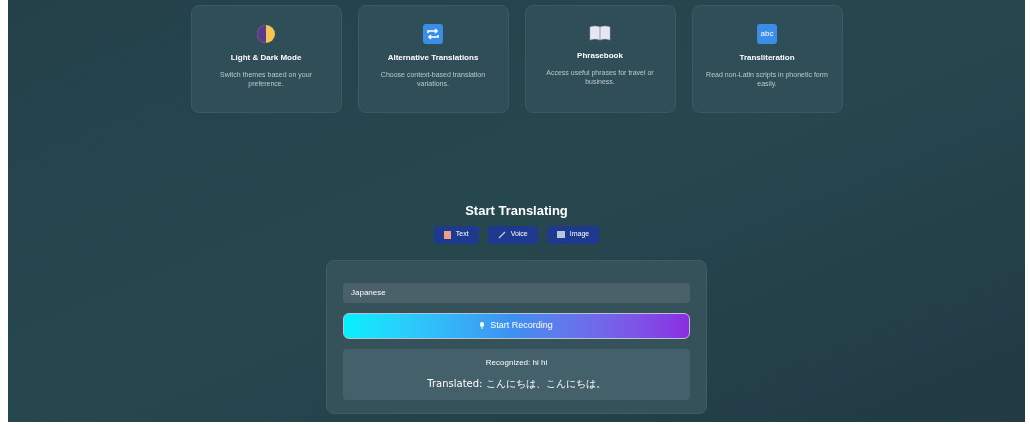 The image size is (1030, 425). What do you see at coordinates (433, 34) in the screenshot?
I see `repeat-icon` at bounding box center [433, 34].